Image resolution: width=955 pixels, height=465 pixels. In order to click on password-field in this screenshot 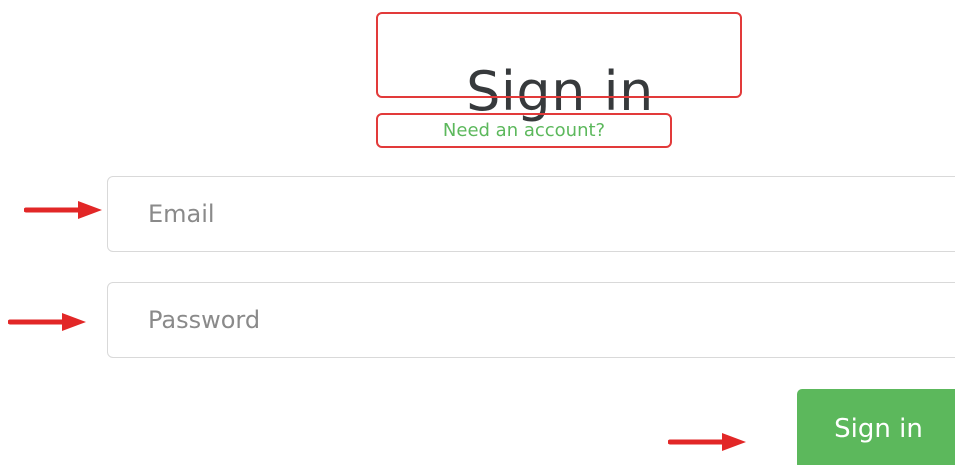, I will do `click(531, 320)`.